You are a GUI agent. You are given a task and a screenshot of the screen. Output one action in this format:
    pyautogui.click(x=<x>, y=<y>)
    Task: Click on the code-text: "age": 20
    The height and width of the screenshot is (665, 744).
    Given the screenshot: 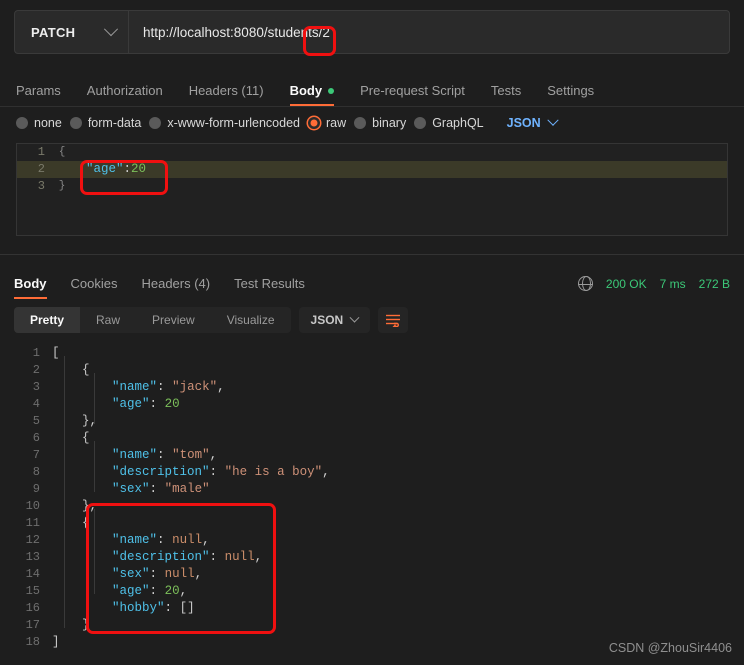 What is the action you would take?
    pyautogui.click(x=146, y=404)
    